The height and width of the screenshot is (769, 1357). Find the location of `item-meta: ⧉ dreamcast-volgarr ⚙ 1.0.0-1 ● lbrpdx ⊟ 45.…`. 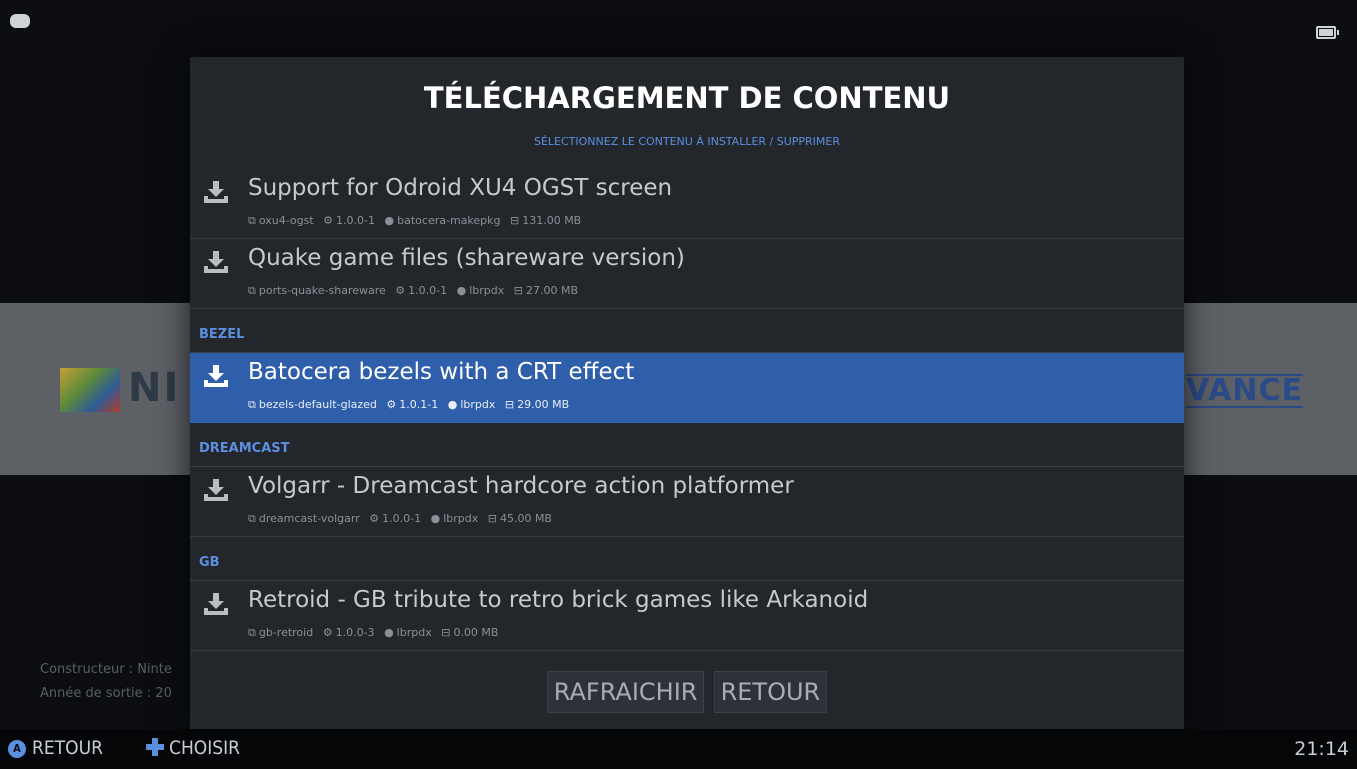

item-meta: ⧉ dreamcast-volgarr ⚙ 1.0.0-1 ● lbrpdx ⊟ 45.… is located at coordinates (400, 519).